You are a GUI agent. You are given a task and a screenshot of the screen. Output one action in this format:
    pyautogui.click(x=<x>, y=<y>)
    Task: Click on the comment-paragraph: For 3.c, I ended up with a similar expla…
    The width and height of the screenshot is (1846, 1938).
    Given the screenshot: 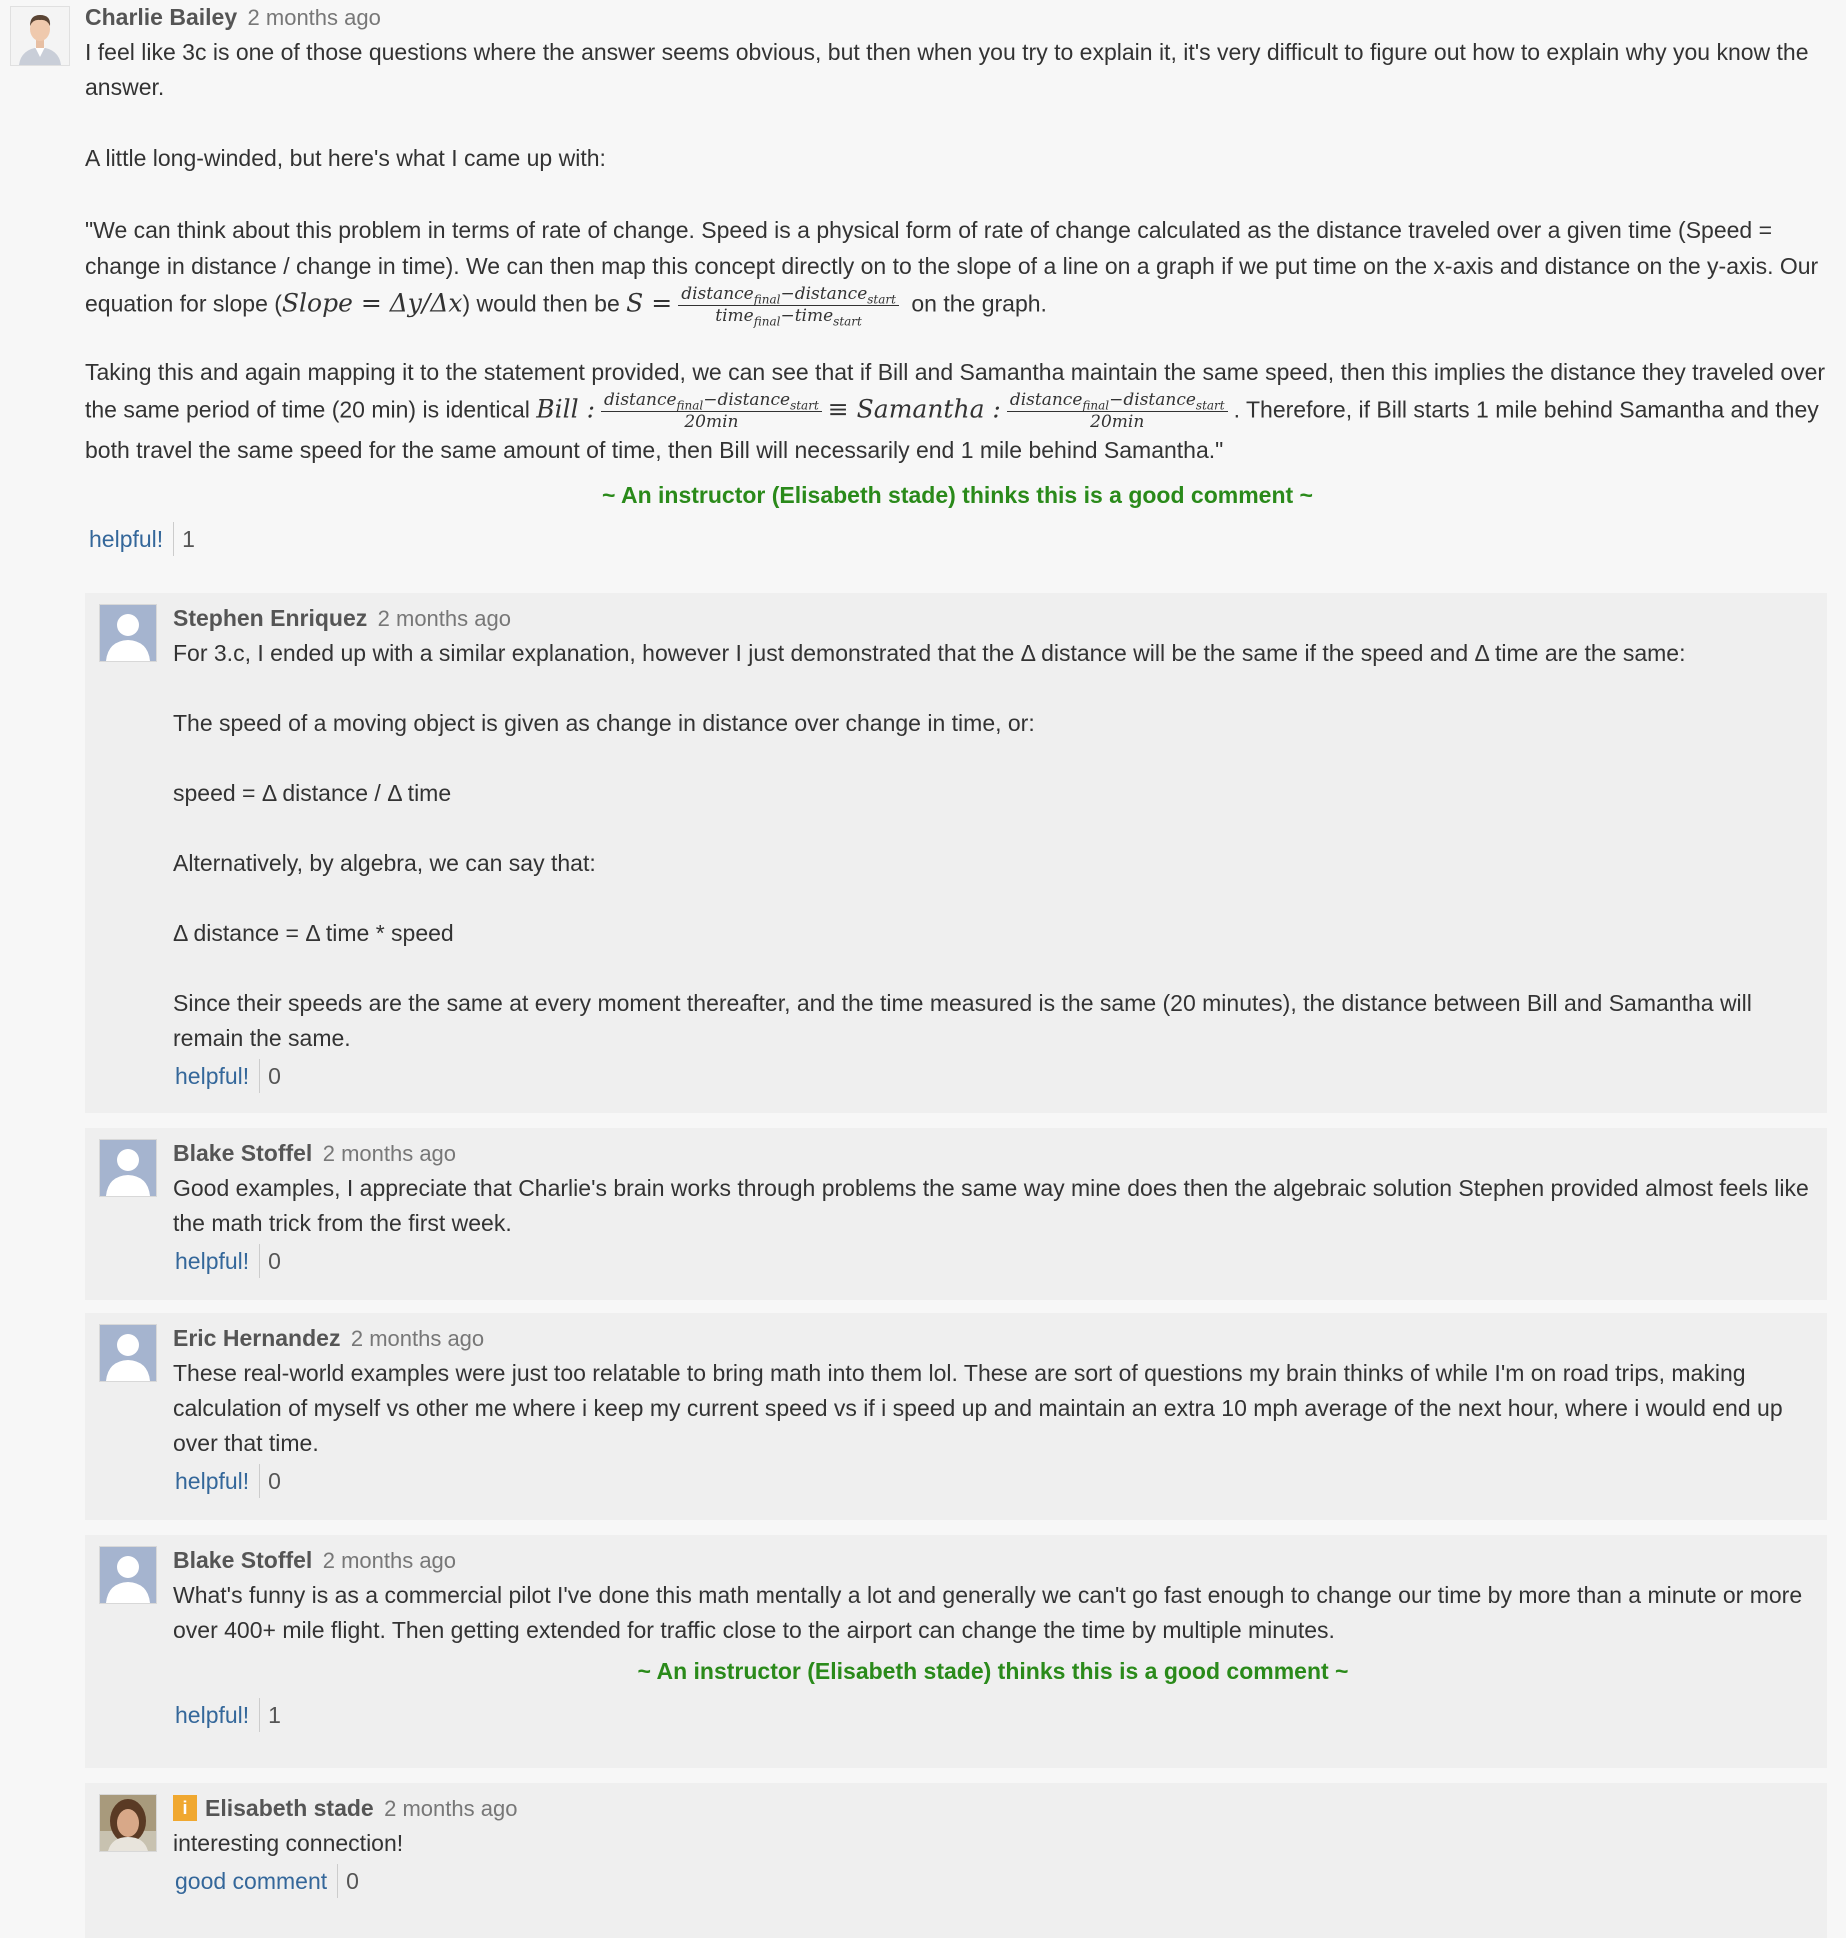 What is the action you would take?
    pyautogui.click(x=929, y=653)
    